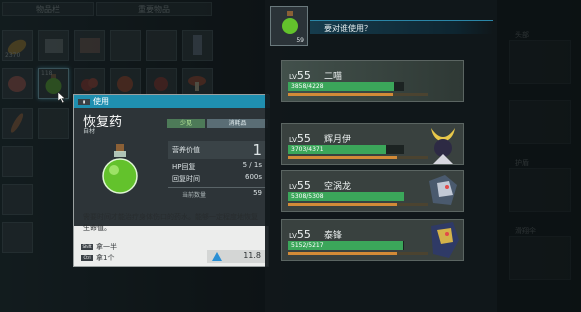  I want to click on hp-text: 5152/5217, so click(307, 245).